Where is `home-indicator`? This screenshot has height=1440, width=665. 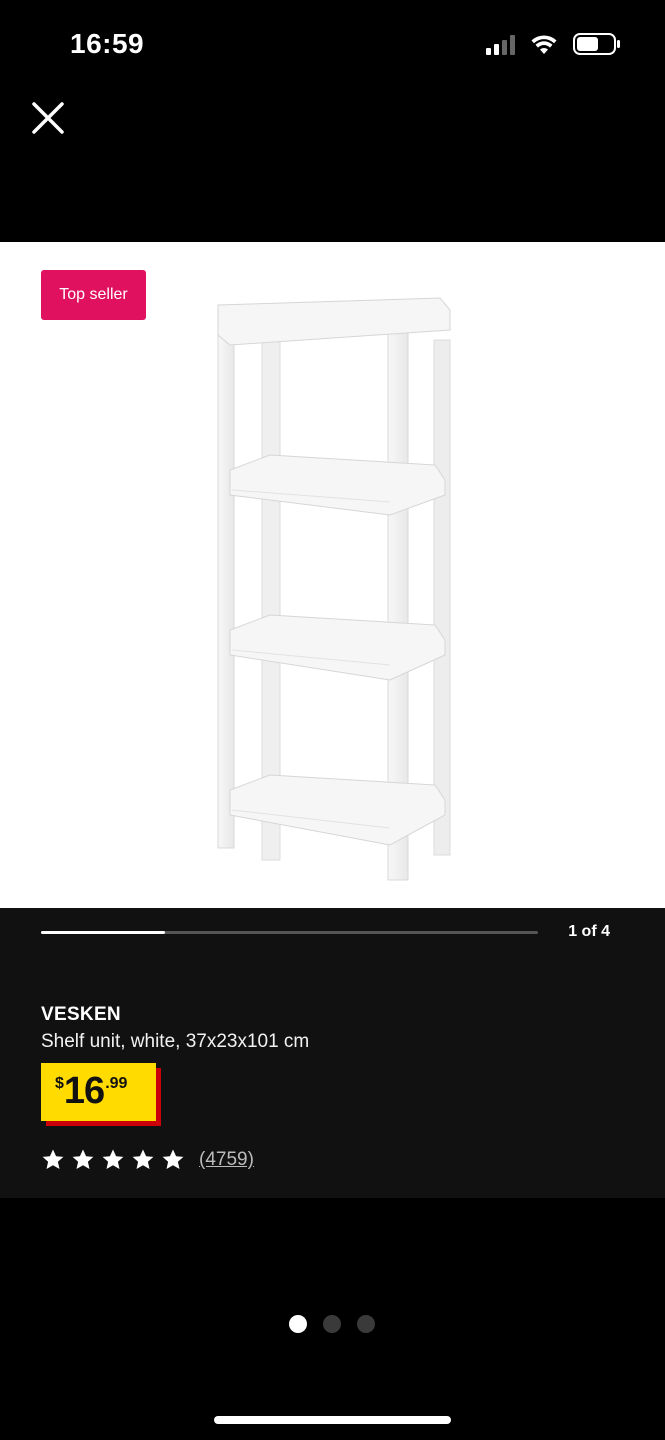
home-indicator is located at coordinates (332, 1420).